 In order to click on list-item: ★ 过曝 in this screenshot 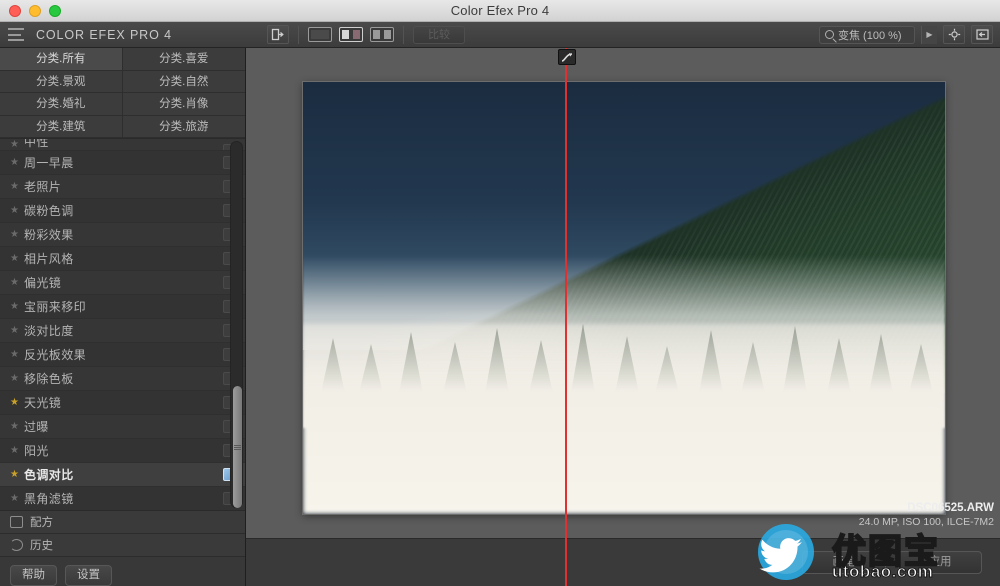, I will do `click(122, 427)`.